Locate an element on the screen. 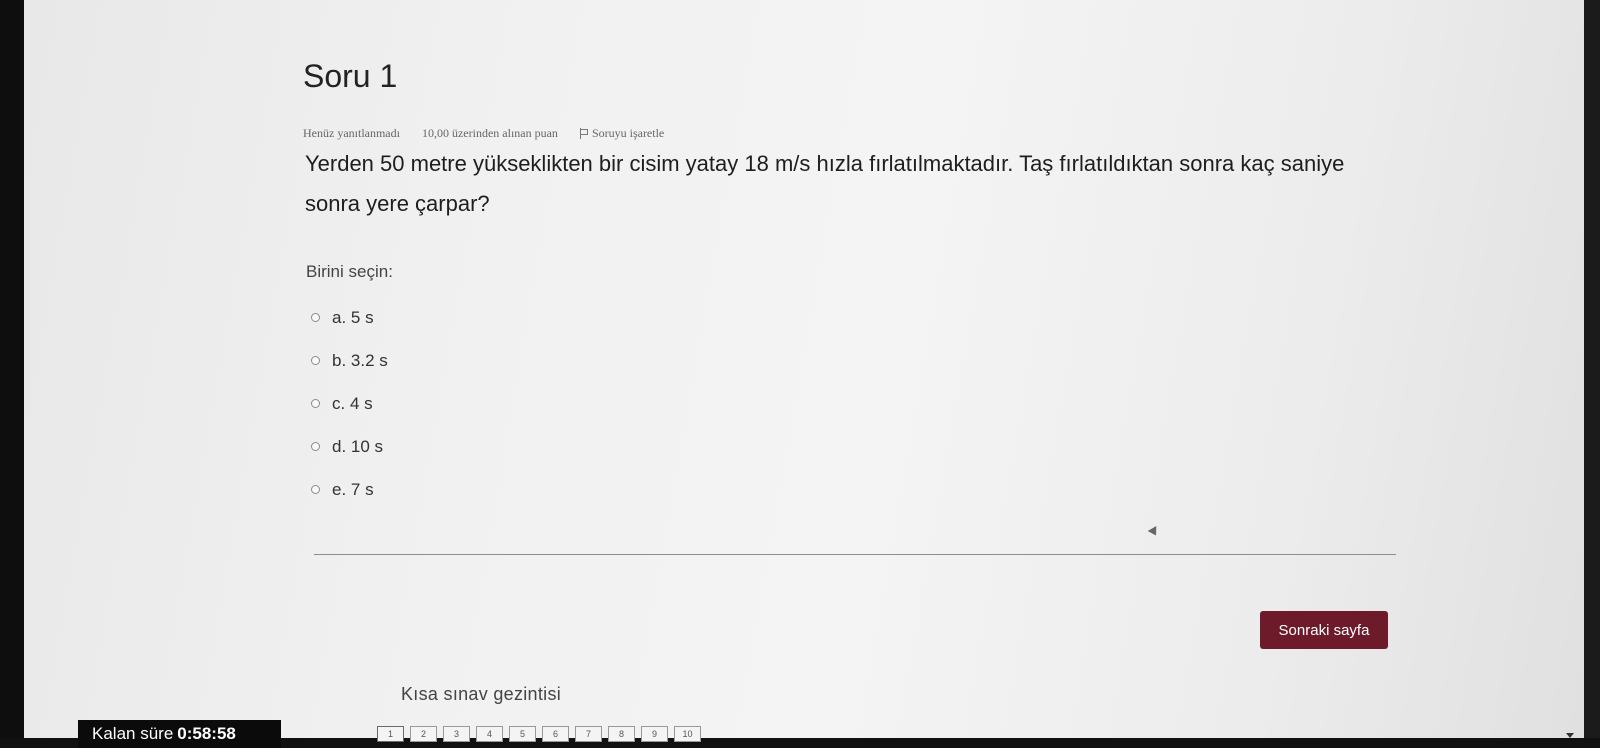 This screenshot has width=1600, height=748. remaining-time-value: 0:58:58 is located at coordinates (206, 733).